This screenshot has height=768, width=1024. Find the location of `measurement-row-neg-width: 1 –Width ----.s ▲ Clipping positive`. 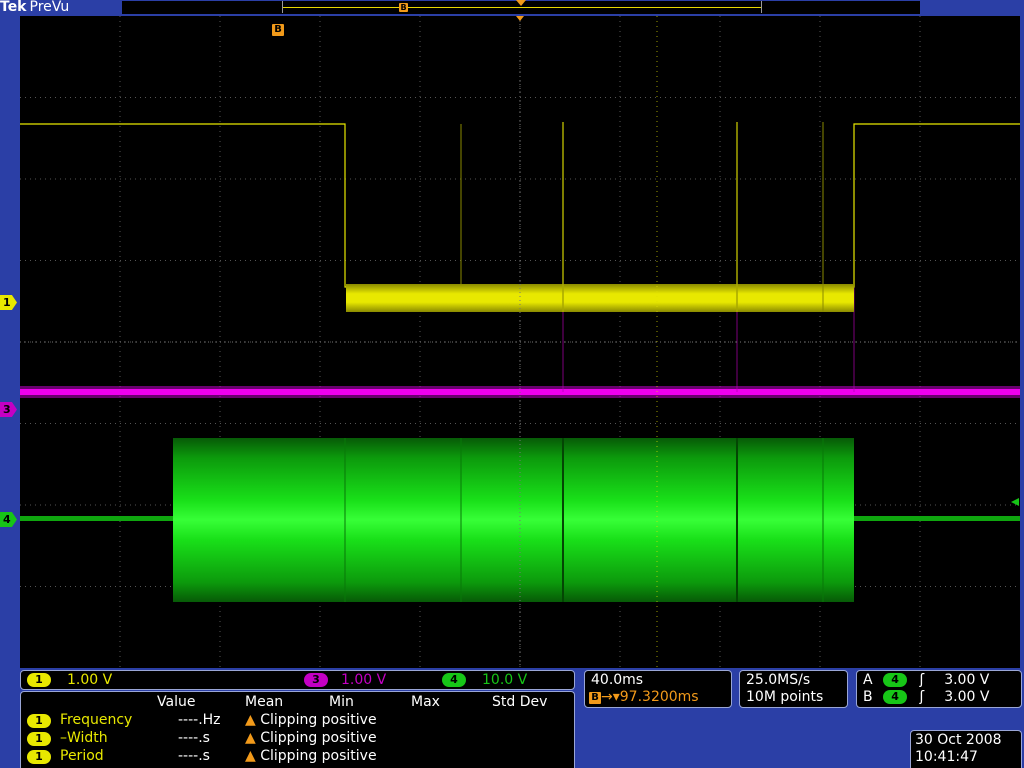

measurement-row-neg-width: 1 –Width ----.s ▲ Clipping positive is located at coordinates (297, 739).